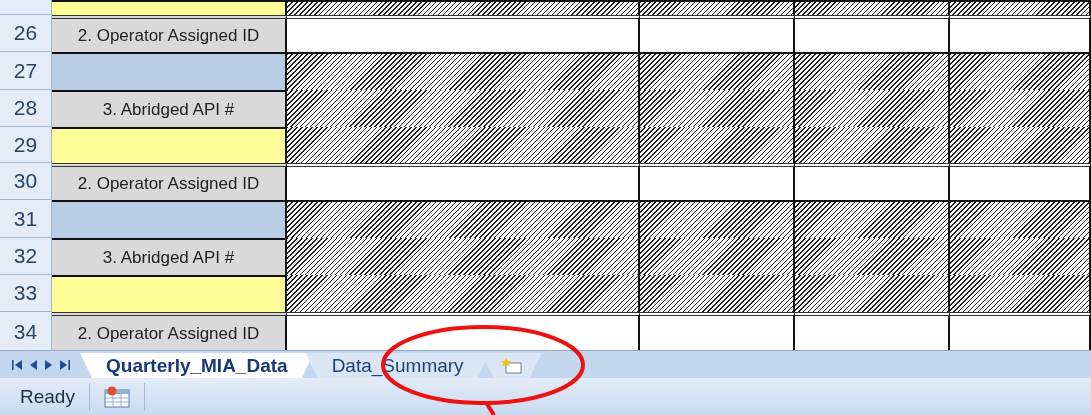 Image resolution: width=1091 pixels, height=415 pixels. Describe the element at coordinates (65, 365) in the screenshot. I see `last-sheet-icon` at that location.